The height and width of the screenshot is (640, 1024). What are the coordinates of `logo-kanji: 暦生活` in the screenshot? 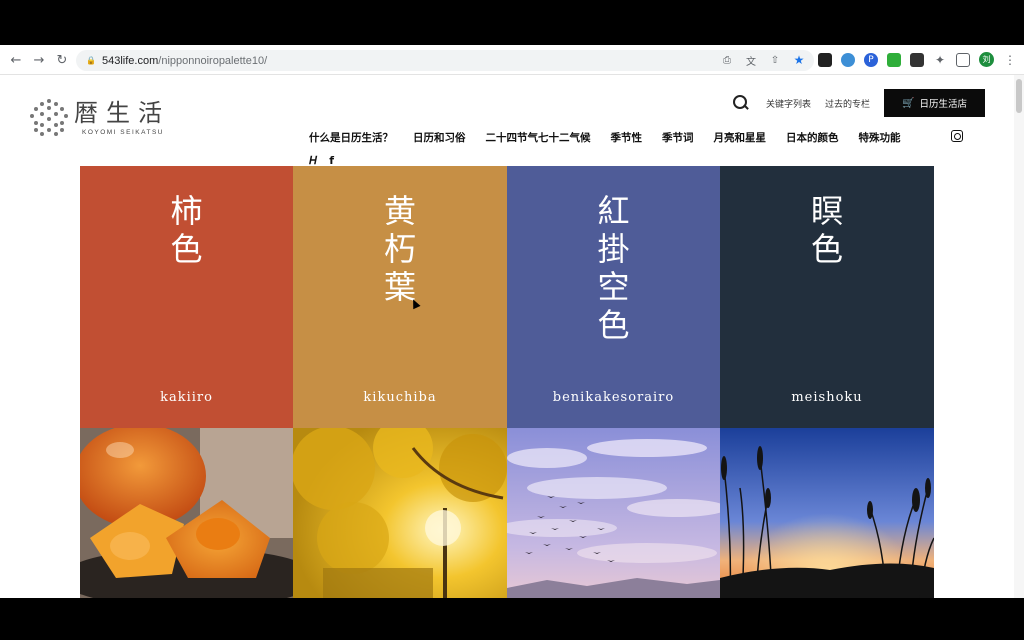 It's located at (122, 113).